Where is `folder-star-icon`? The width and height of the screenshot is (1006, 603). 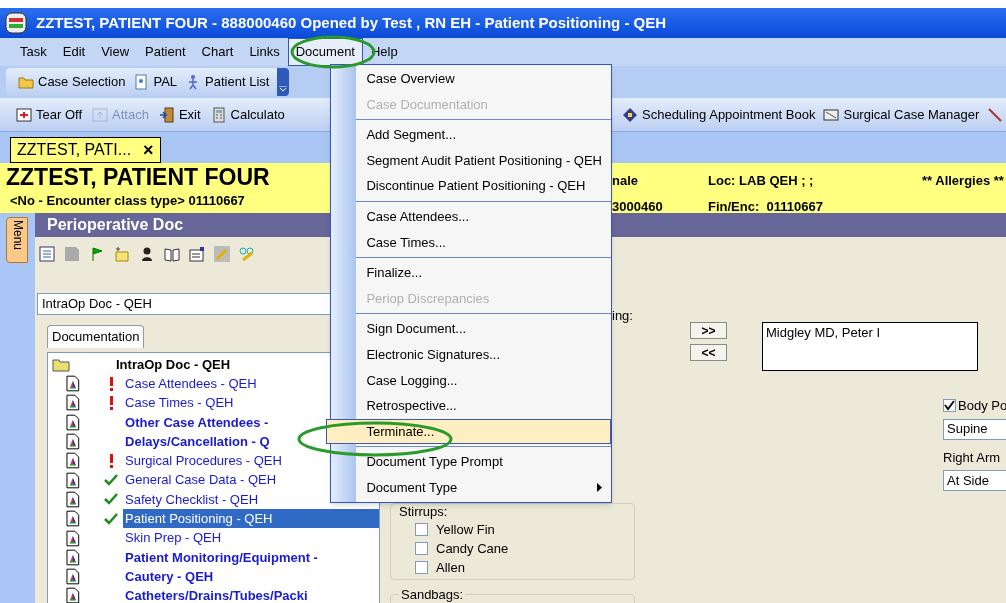 folder-star-icon is located at coordinates (122, 254).